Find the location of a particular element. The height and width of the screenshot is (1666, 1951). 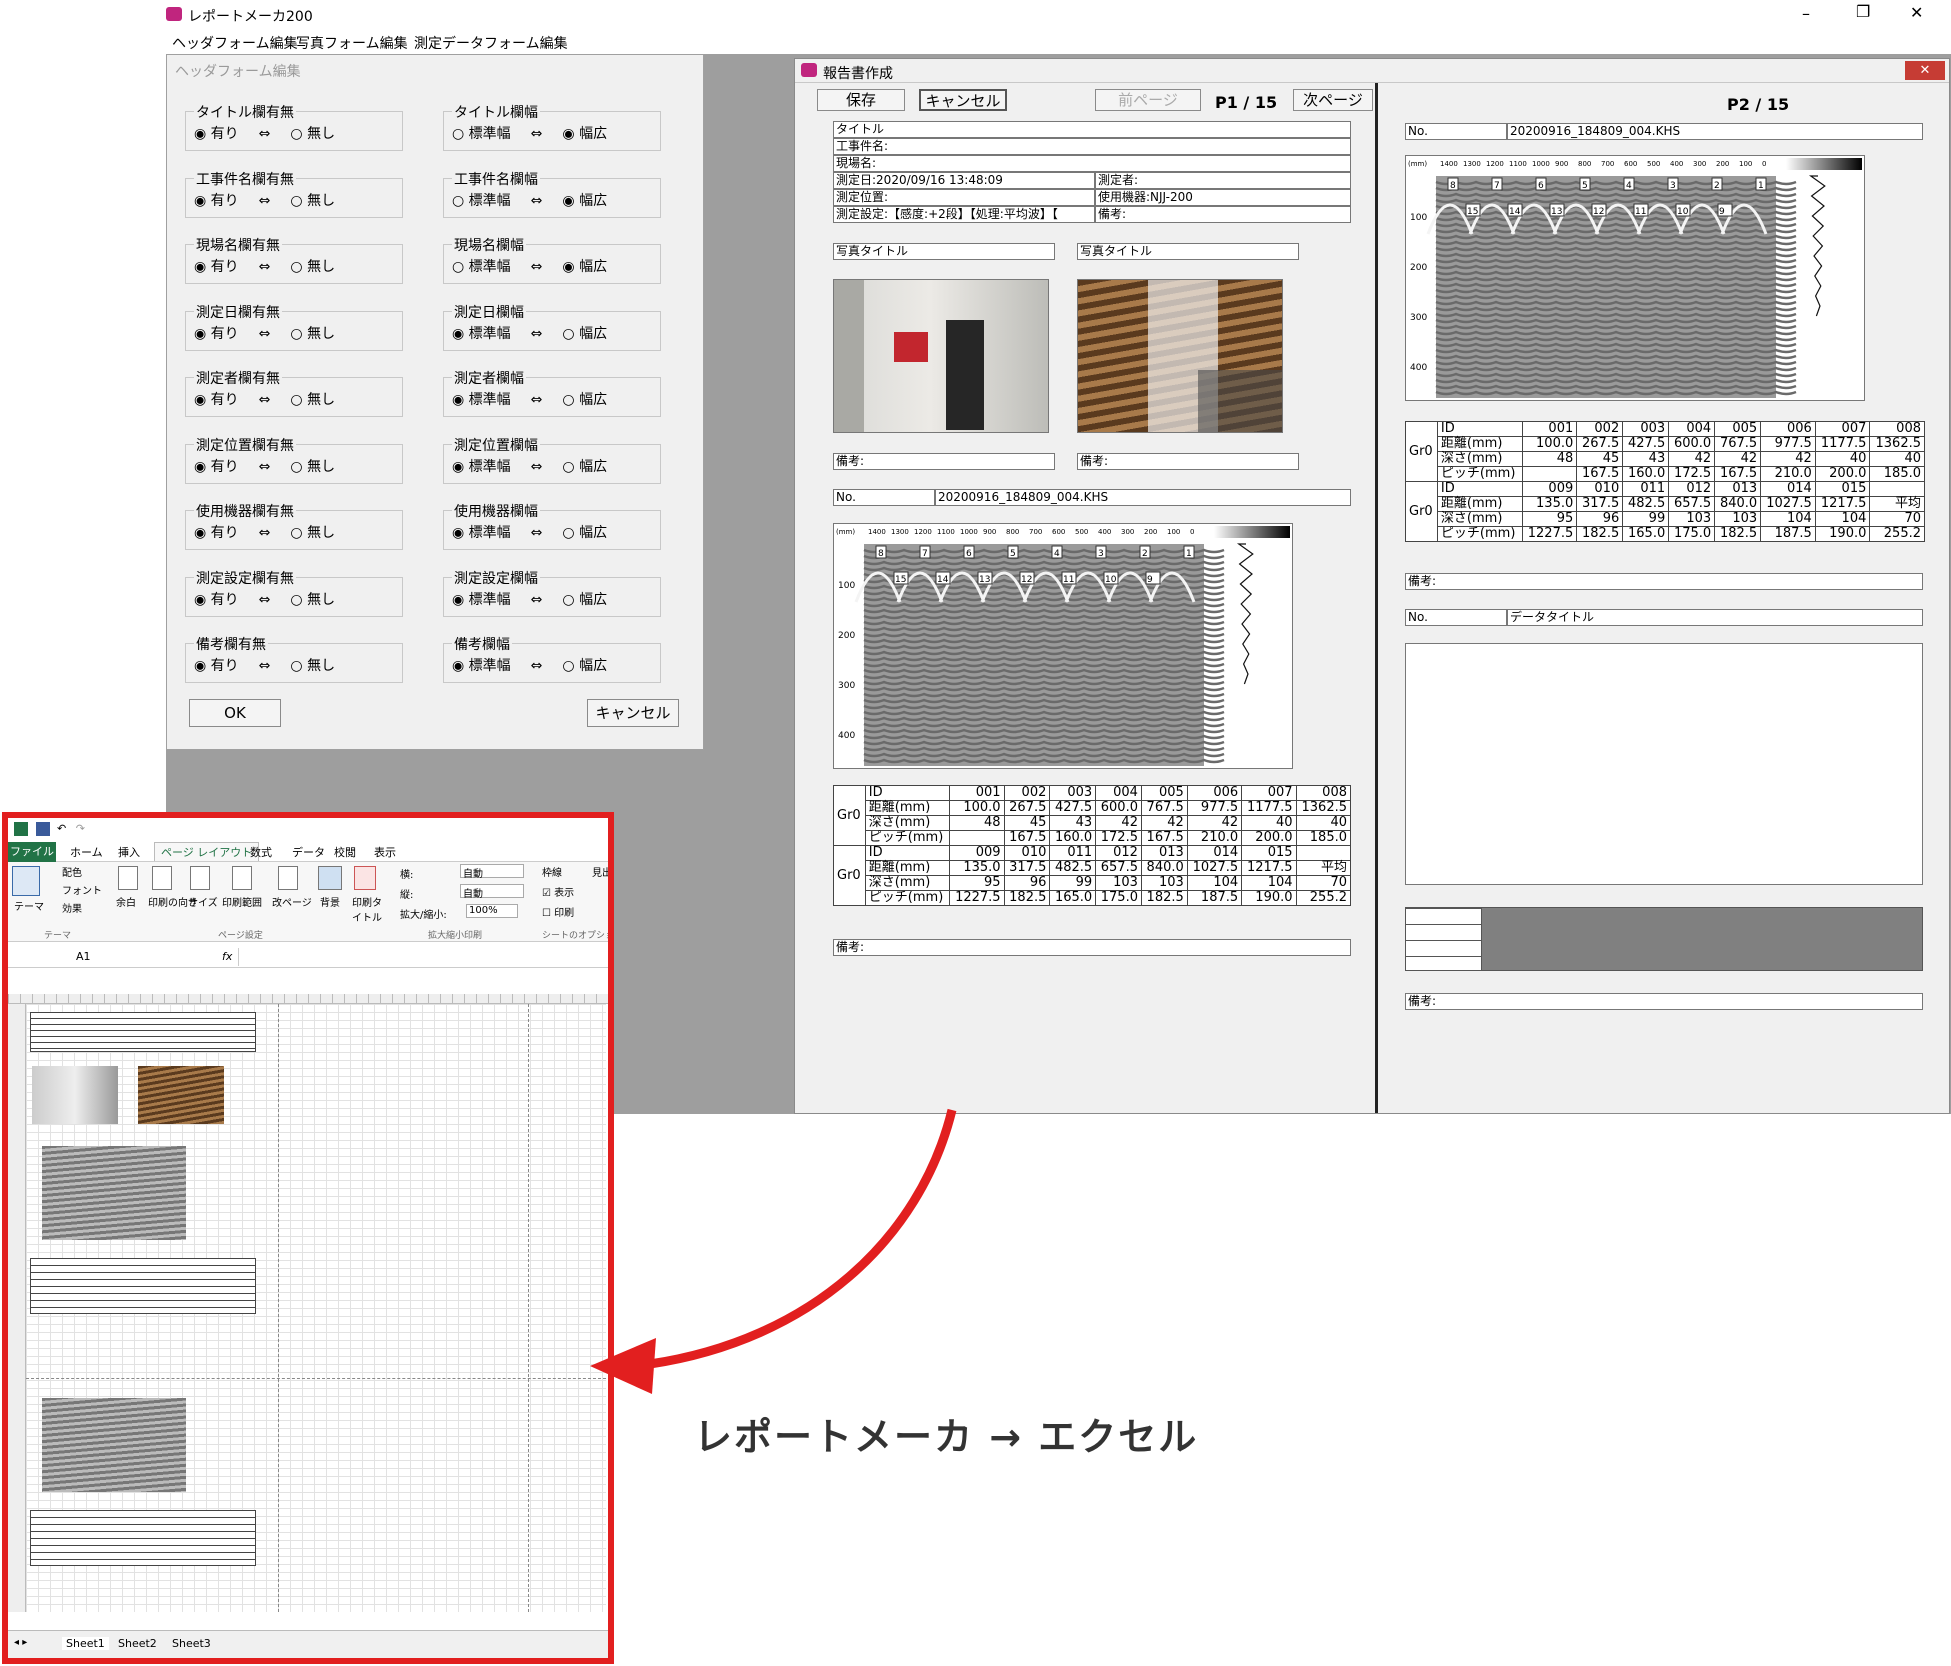

gridlines-print: ☐ 印刷 is located at coordinates (558, 911).